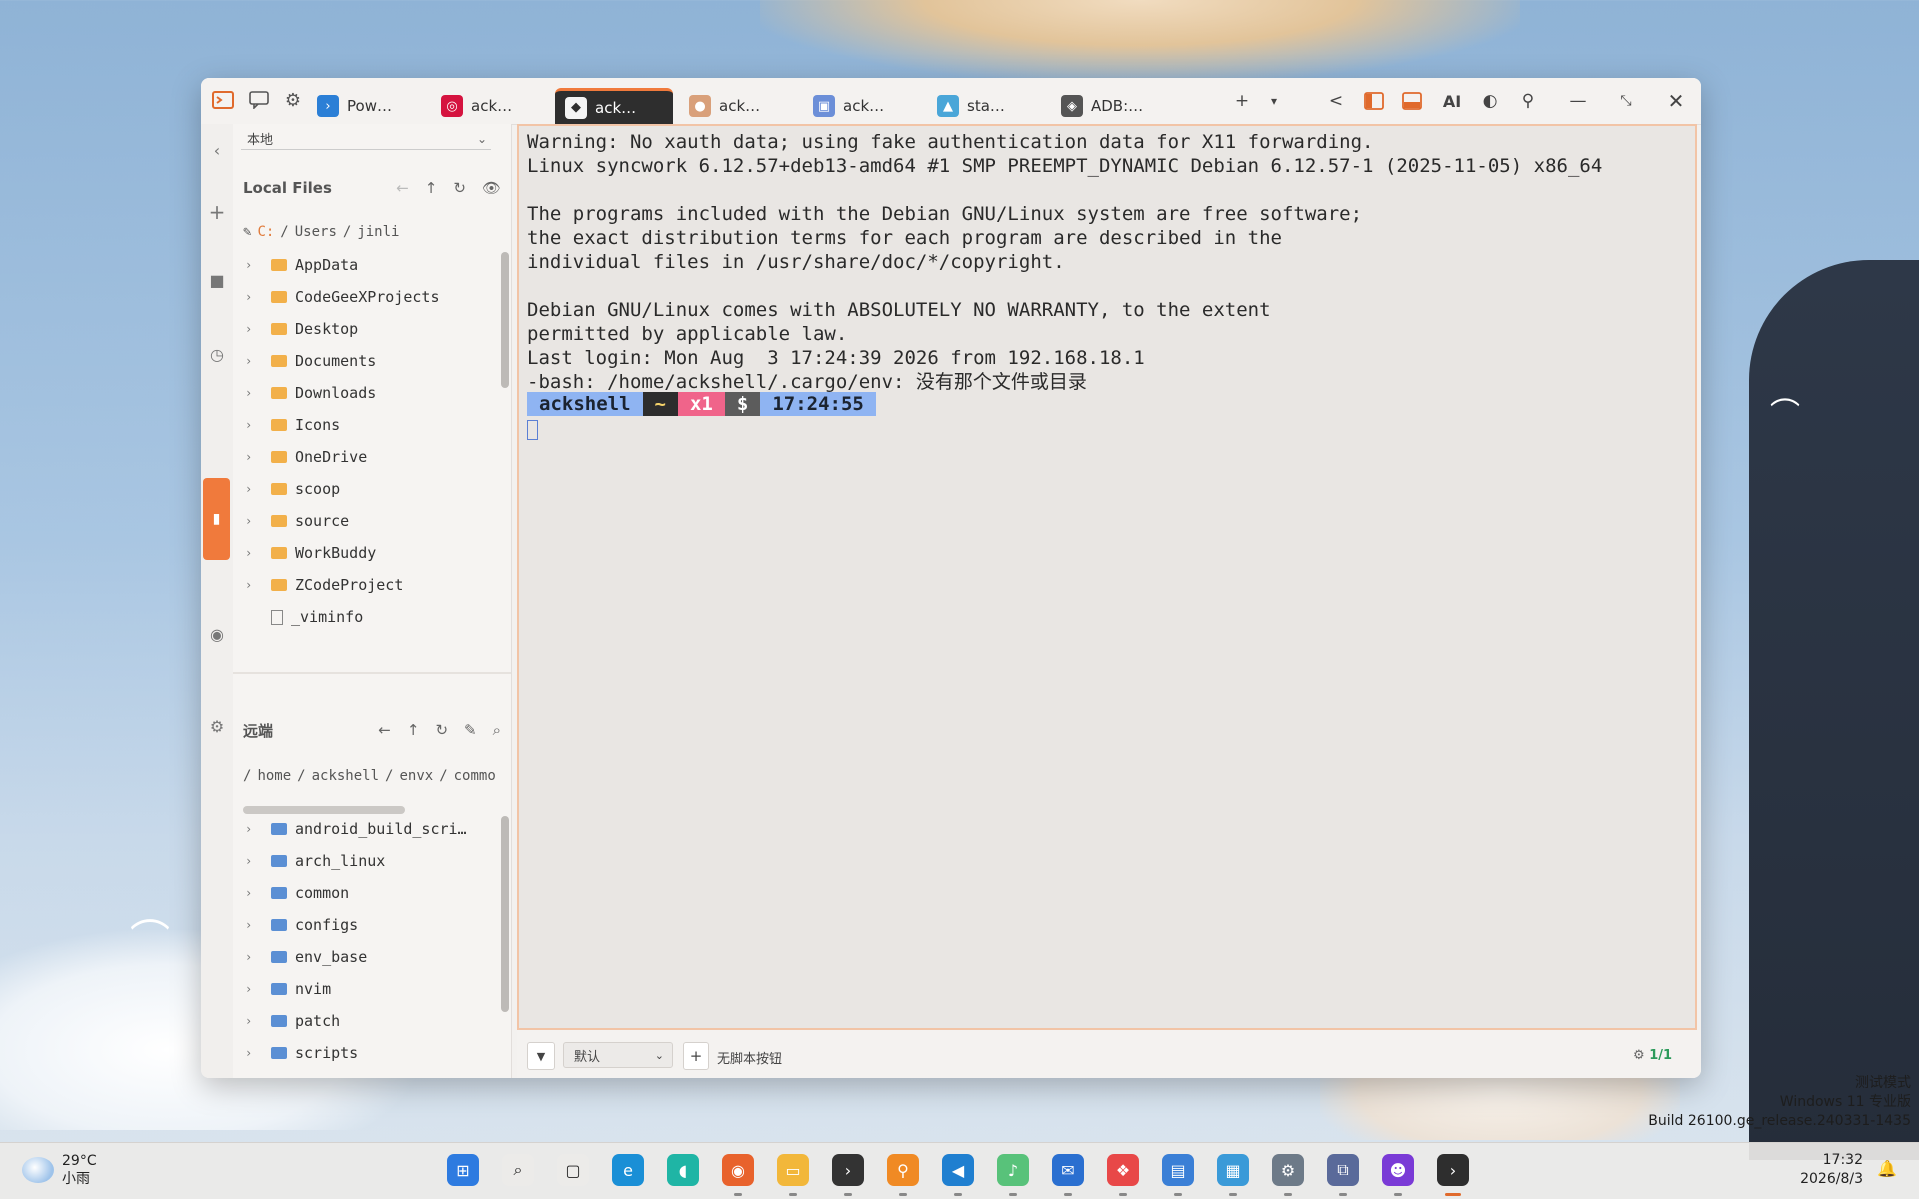 This screenshot has width=1919, height=1199. What do you see at coordinates (364, 1075) in the screenshot?
I see `list-item: ›service` at bounding box center [364, 1075].